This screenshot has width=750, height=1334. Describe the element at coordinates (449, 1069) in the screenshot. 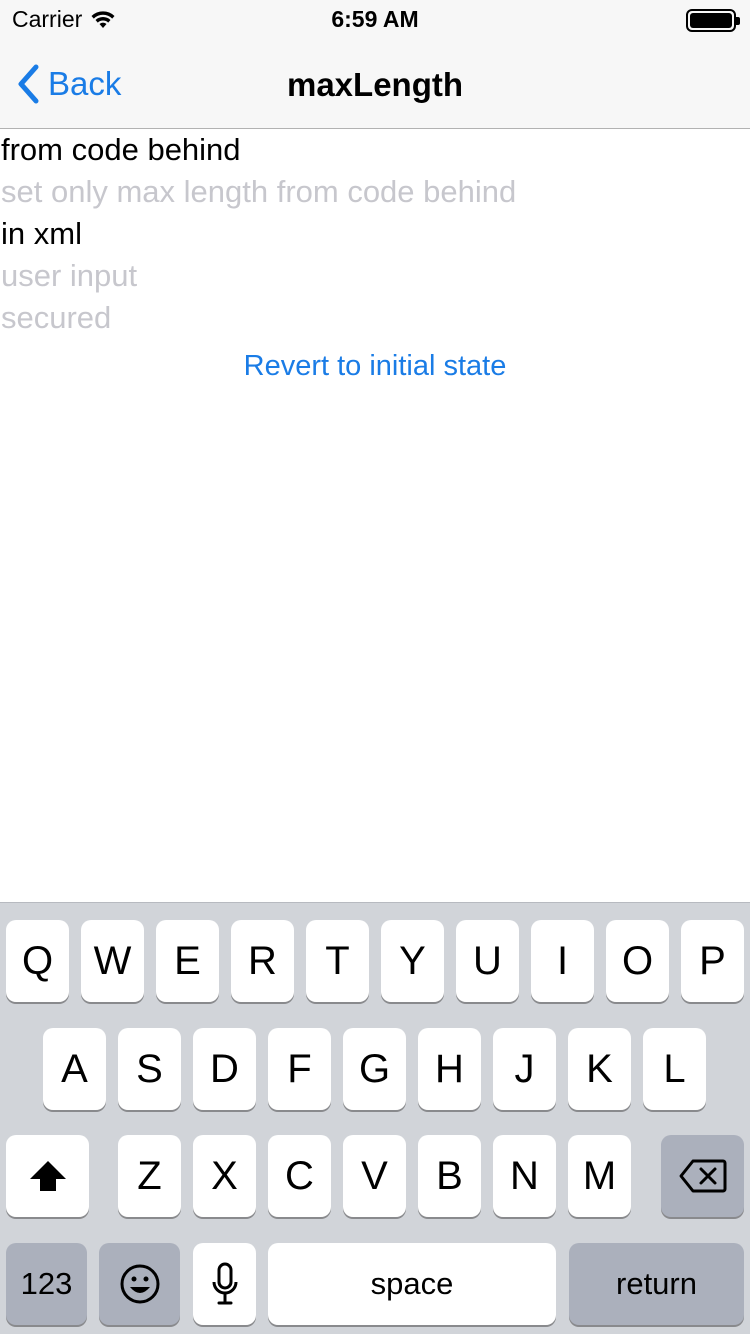

I see `key-h: H` at that location.